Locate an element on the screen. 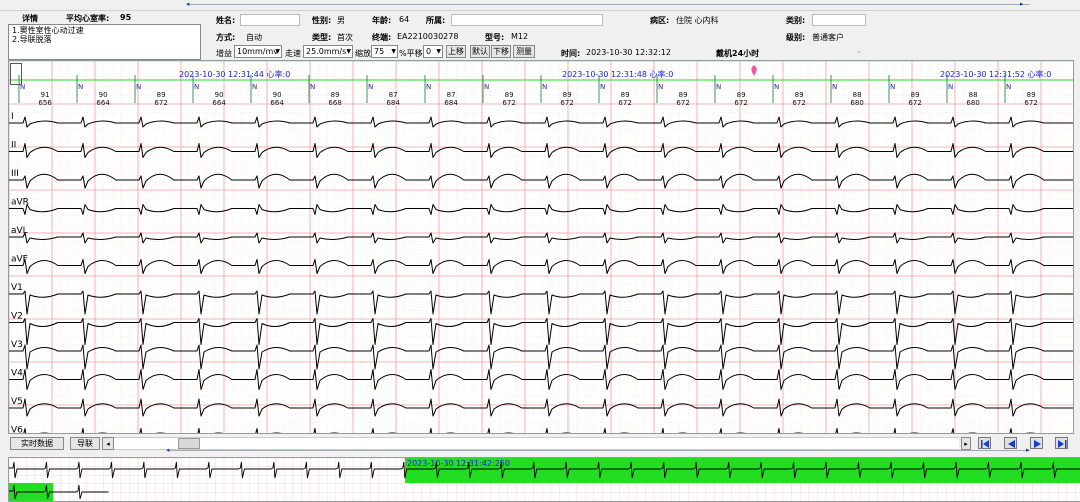 This screenshot has height=502, width=1080. beat-rr: 664 is located at coordinates (103, 103).